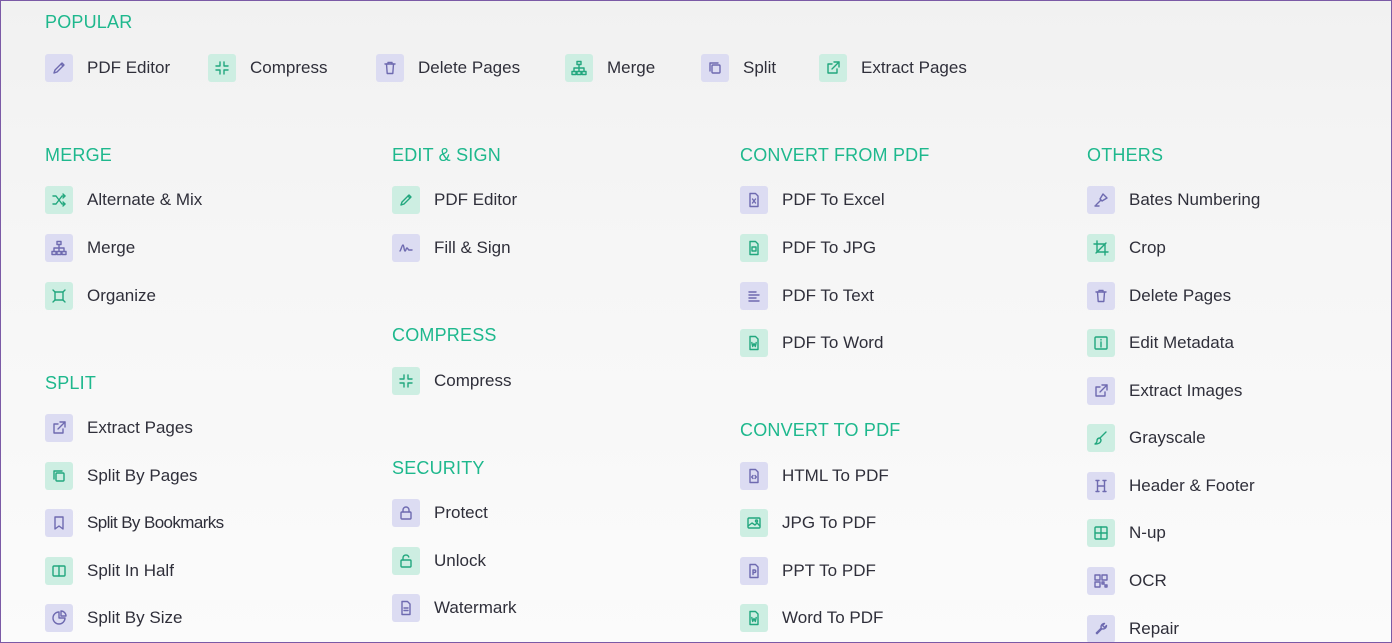 The width and height of the screenshot is (1392, 643). What do you see at coordinates (1127, 581) in the screenshot?
I see `others-item-ocr: OCR` at bounding box center [1127, 581].